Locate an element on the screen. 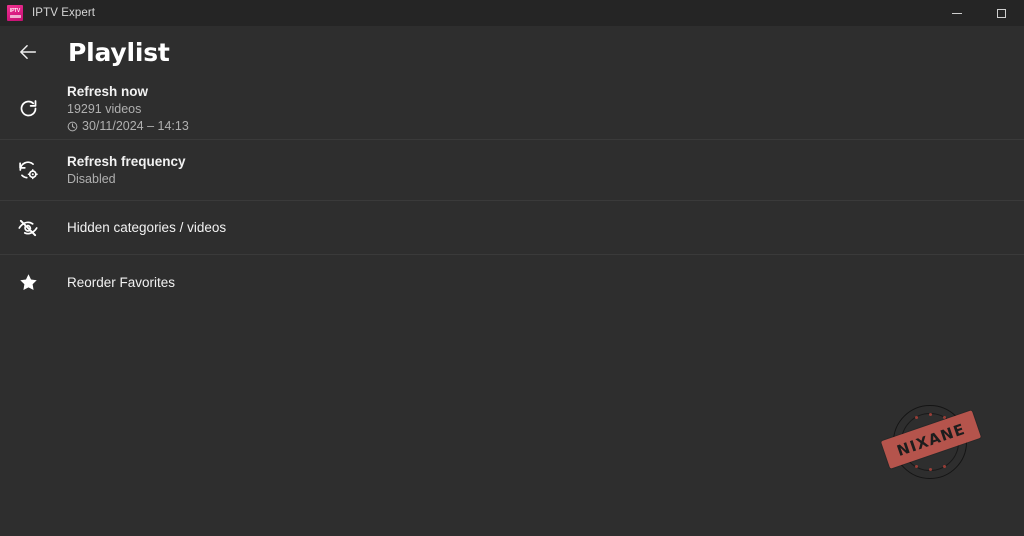 Image resolution: width=1024 pixels, height=536 pixels. stamp-band: NIXANE is located at coordinates (931, 439).